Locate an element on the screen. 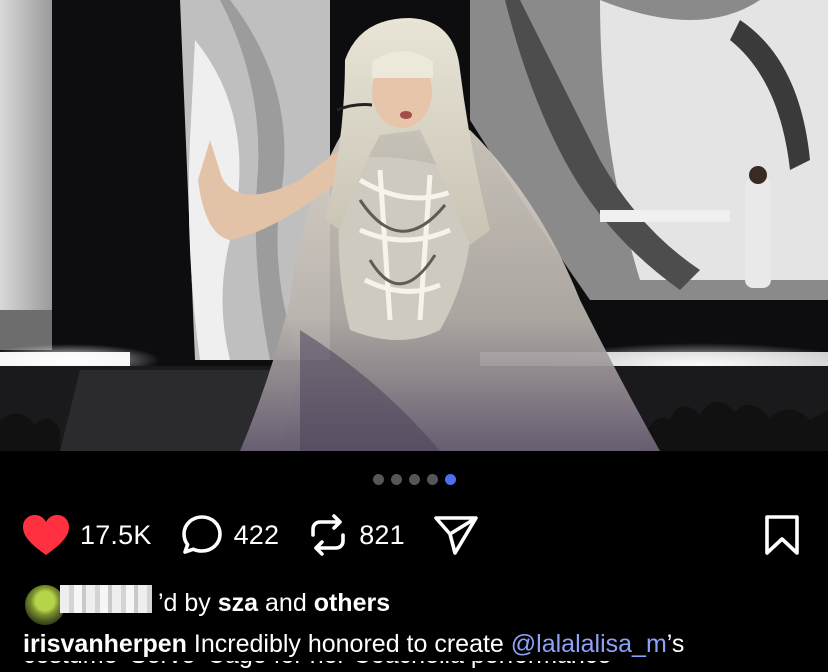  blurred-username is located at coordinates (106, 599).